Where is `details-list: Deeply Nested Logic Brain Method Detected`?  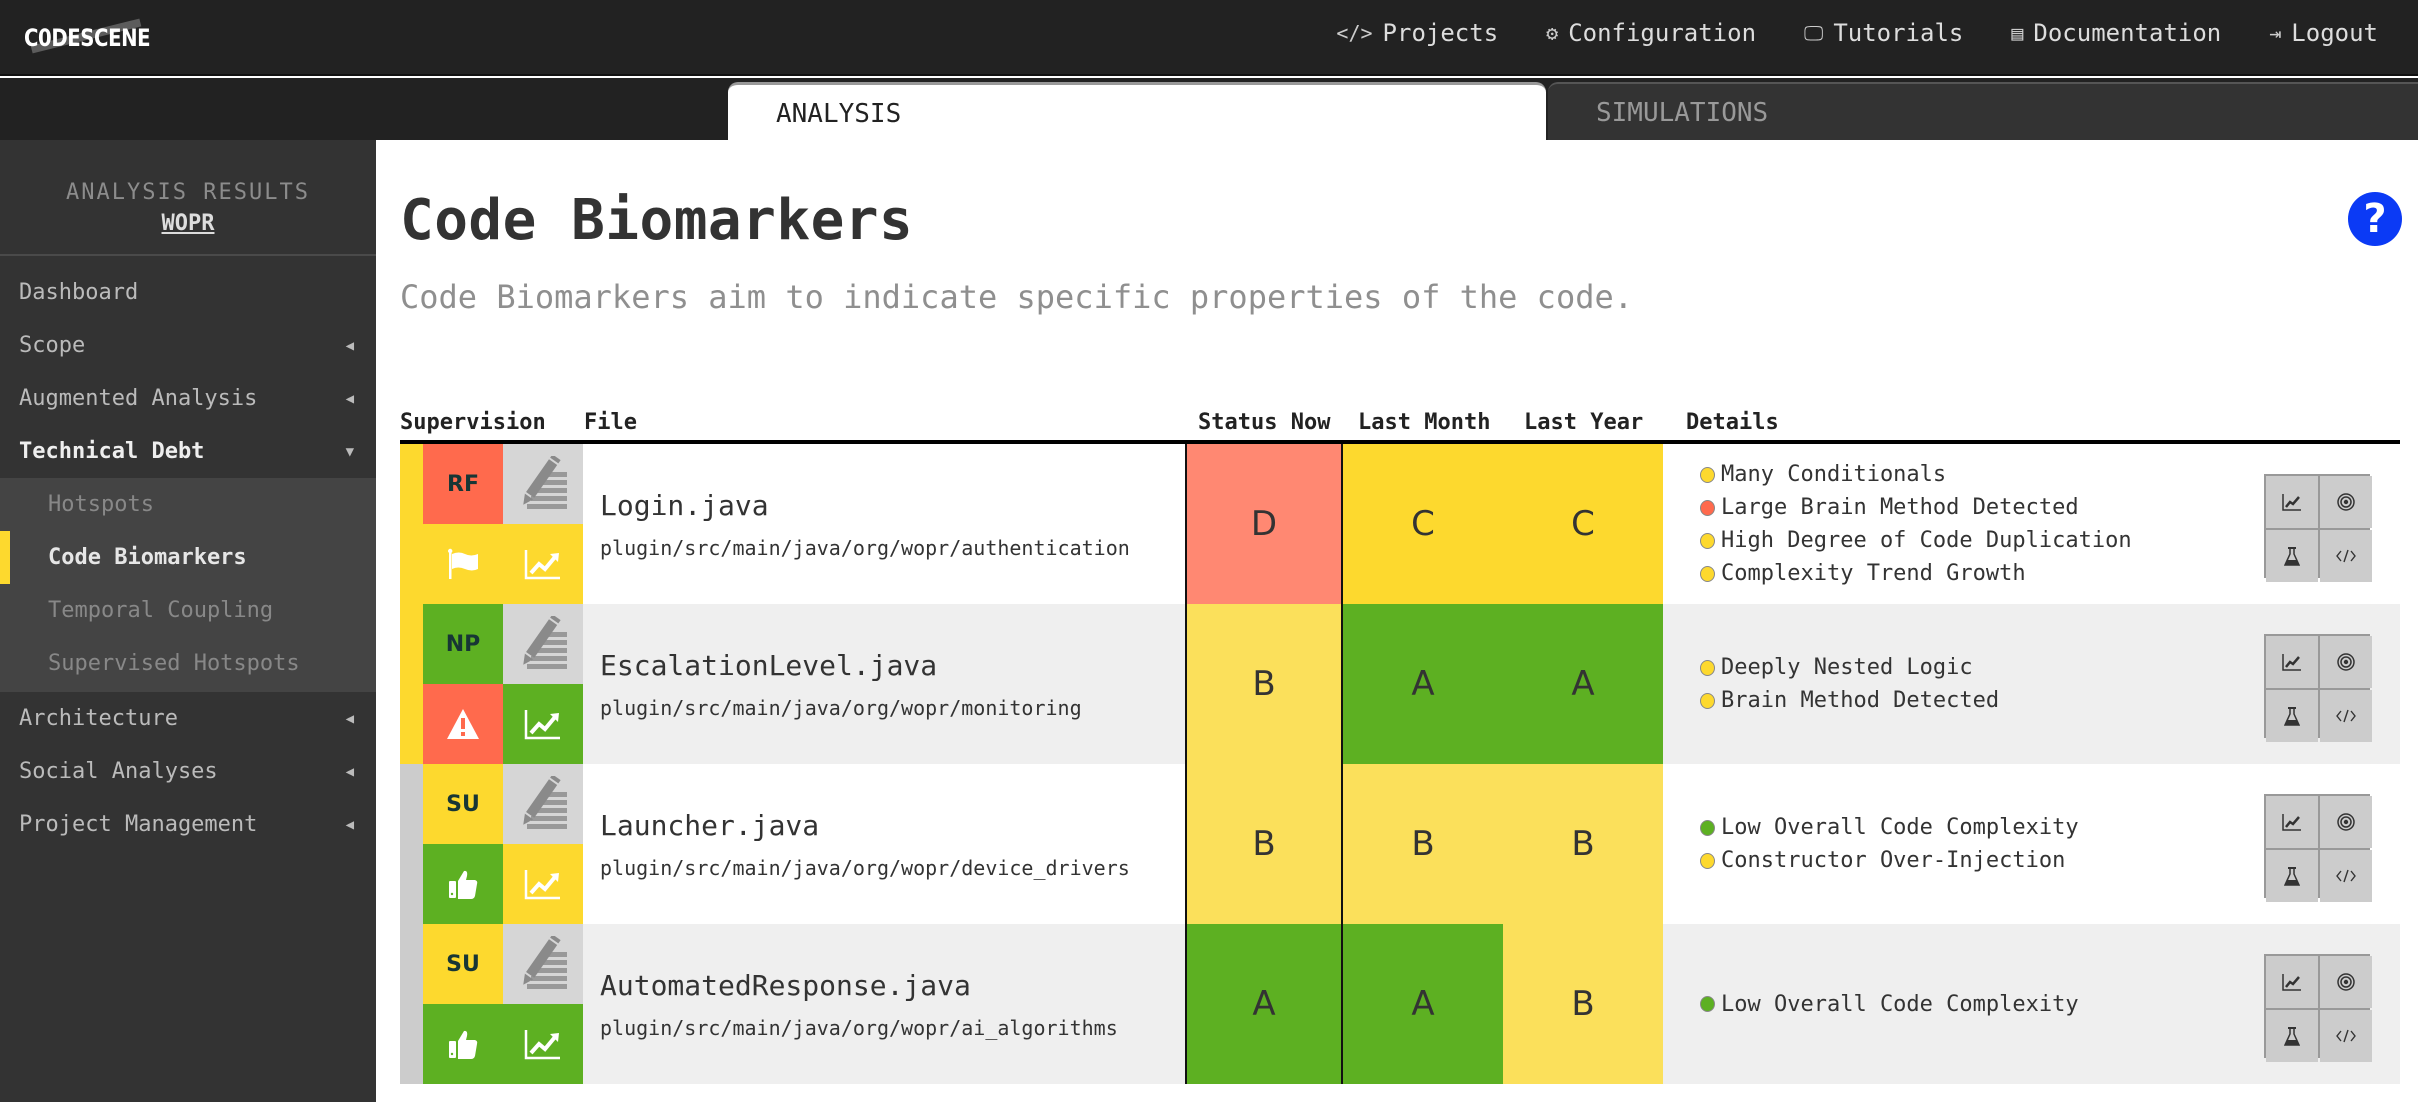
details-list: Deeply Nested Logic Brain Method Detected is located at coordinates (1849, 684).